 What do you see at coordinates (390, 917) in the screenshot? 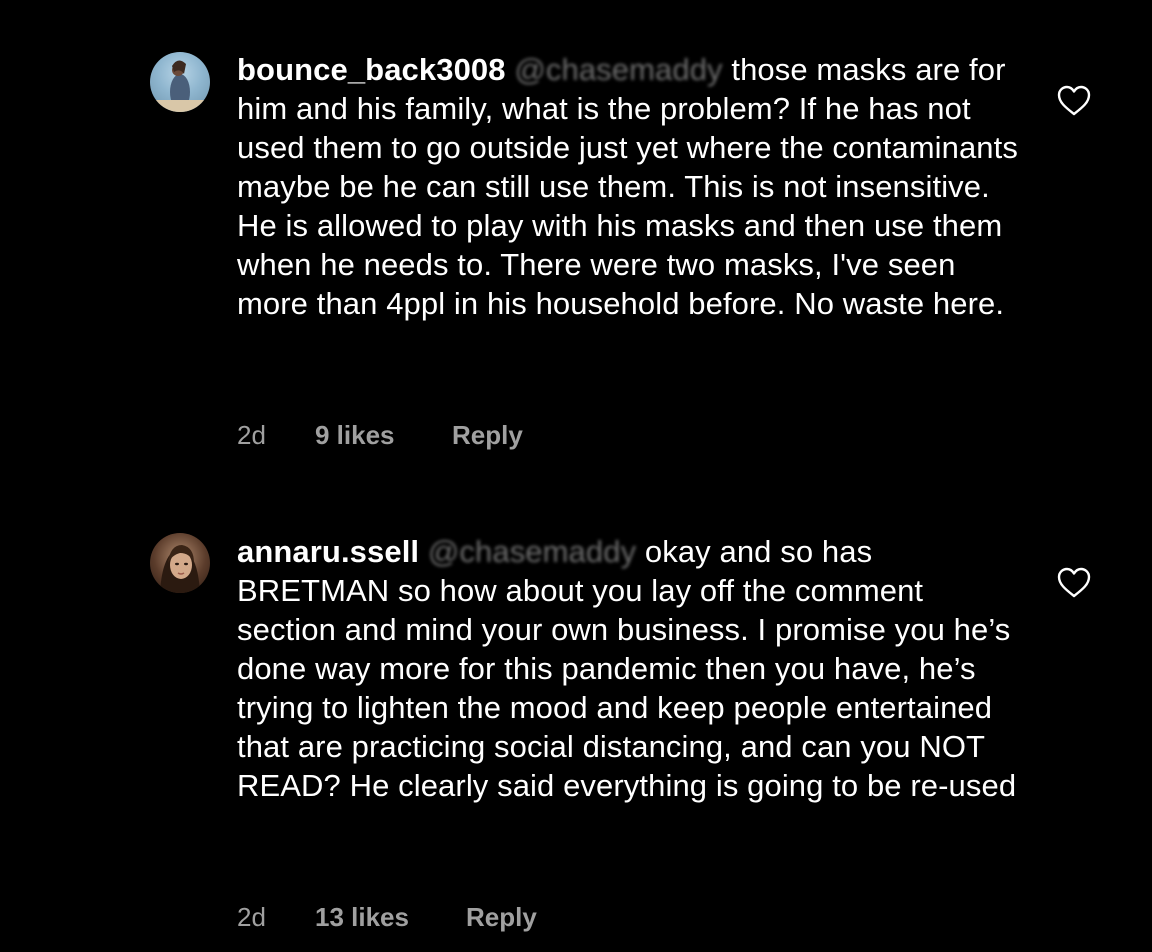
I see `comment-likes-count: 13 likes` at bounding box center [390, 917].